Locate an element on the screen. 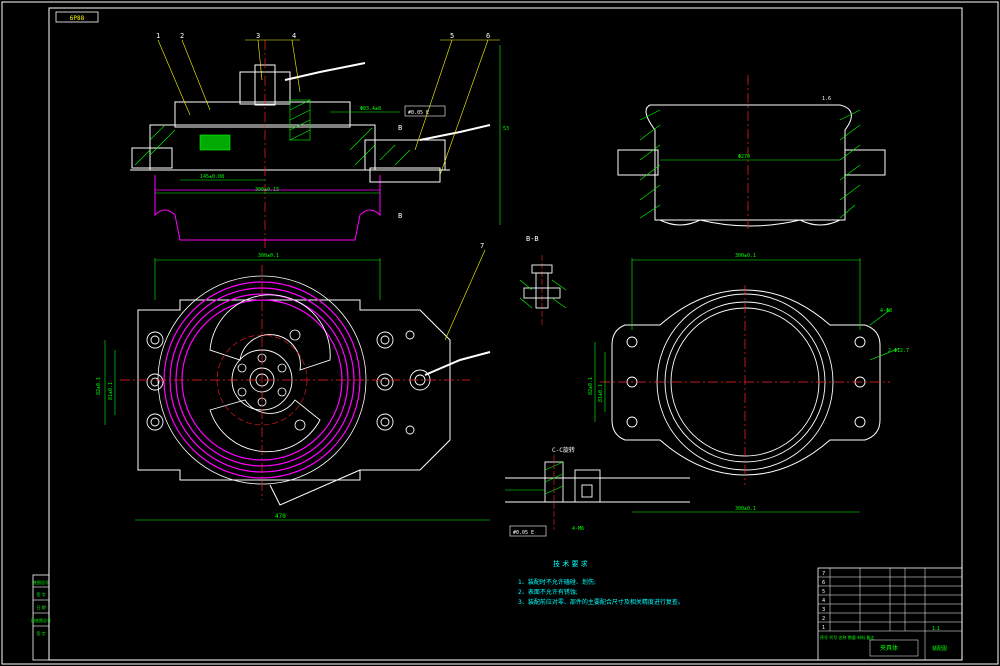 This screenshot has height=666, width=1000. section-bb-label: B-B is located at coordinates (532, 239).